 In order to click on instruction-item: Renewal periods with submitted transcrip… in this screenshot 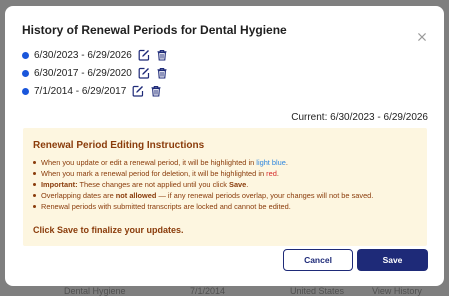, I will do `click(203, 206)`.